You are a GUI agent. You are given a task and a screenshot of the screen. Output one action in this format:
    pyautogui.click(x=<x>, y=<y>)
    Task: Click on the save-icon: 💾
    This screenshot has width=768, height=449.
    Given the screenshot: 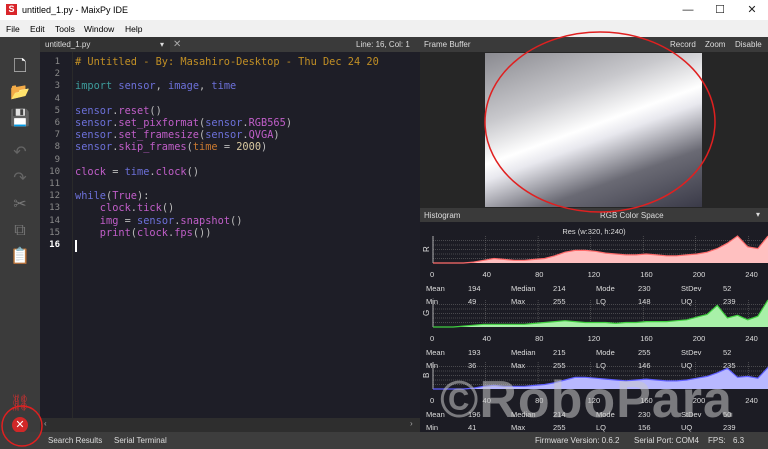 What is the action you would take?
    pyautogui.click(x=20, y=119)
    